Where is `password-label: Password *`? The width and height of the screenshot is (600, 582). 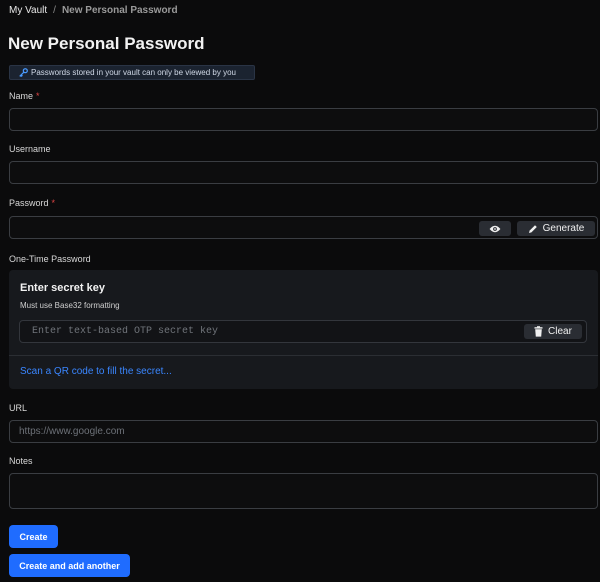 password-label: Password * is located at coordinates (32, 203).